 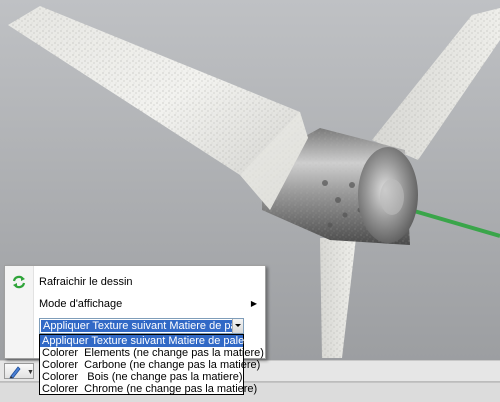 I want to click on draw-tool-button: ▼, so click(x=19, y=371).